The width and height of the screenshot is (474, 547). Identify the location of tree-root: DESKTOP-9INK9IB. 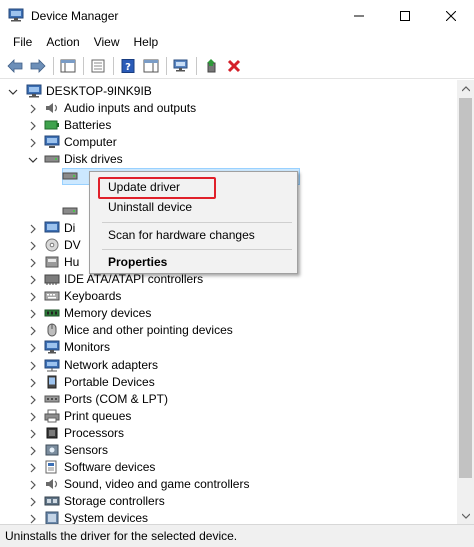
(228, 91).